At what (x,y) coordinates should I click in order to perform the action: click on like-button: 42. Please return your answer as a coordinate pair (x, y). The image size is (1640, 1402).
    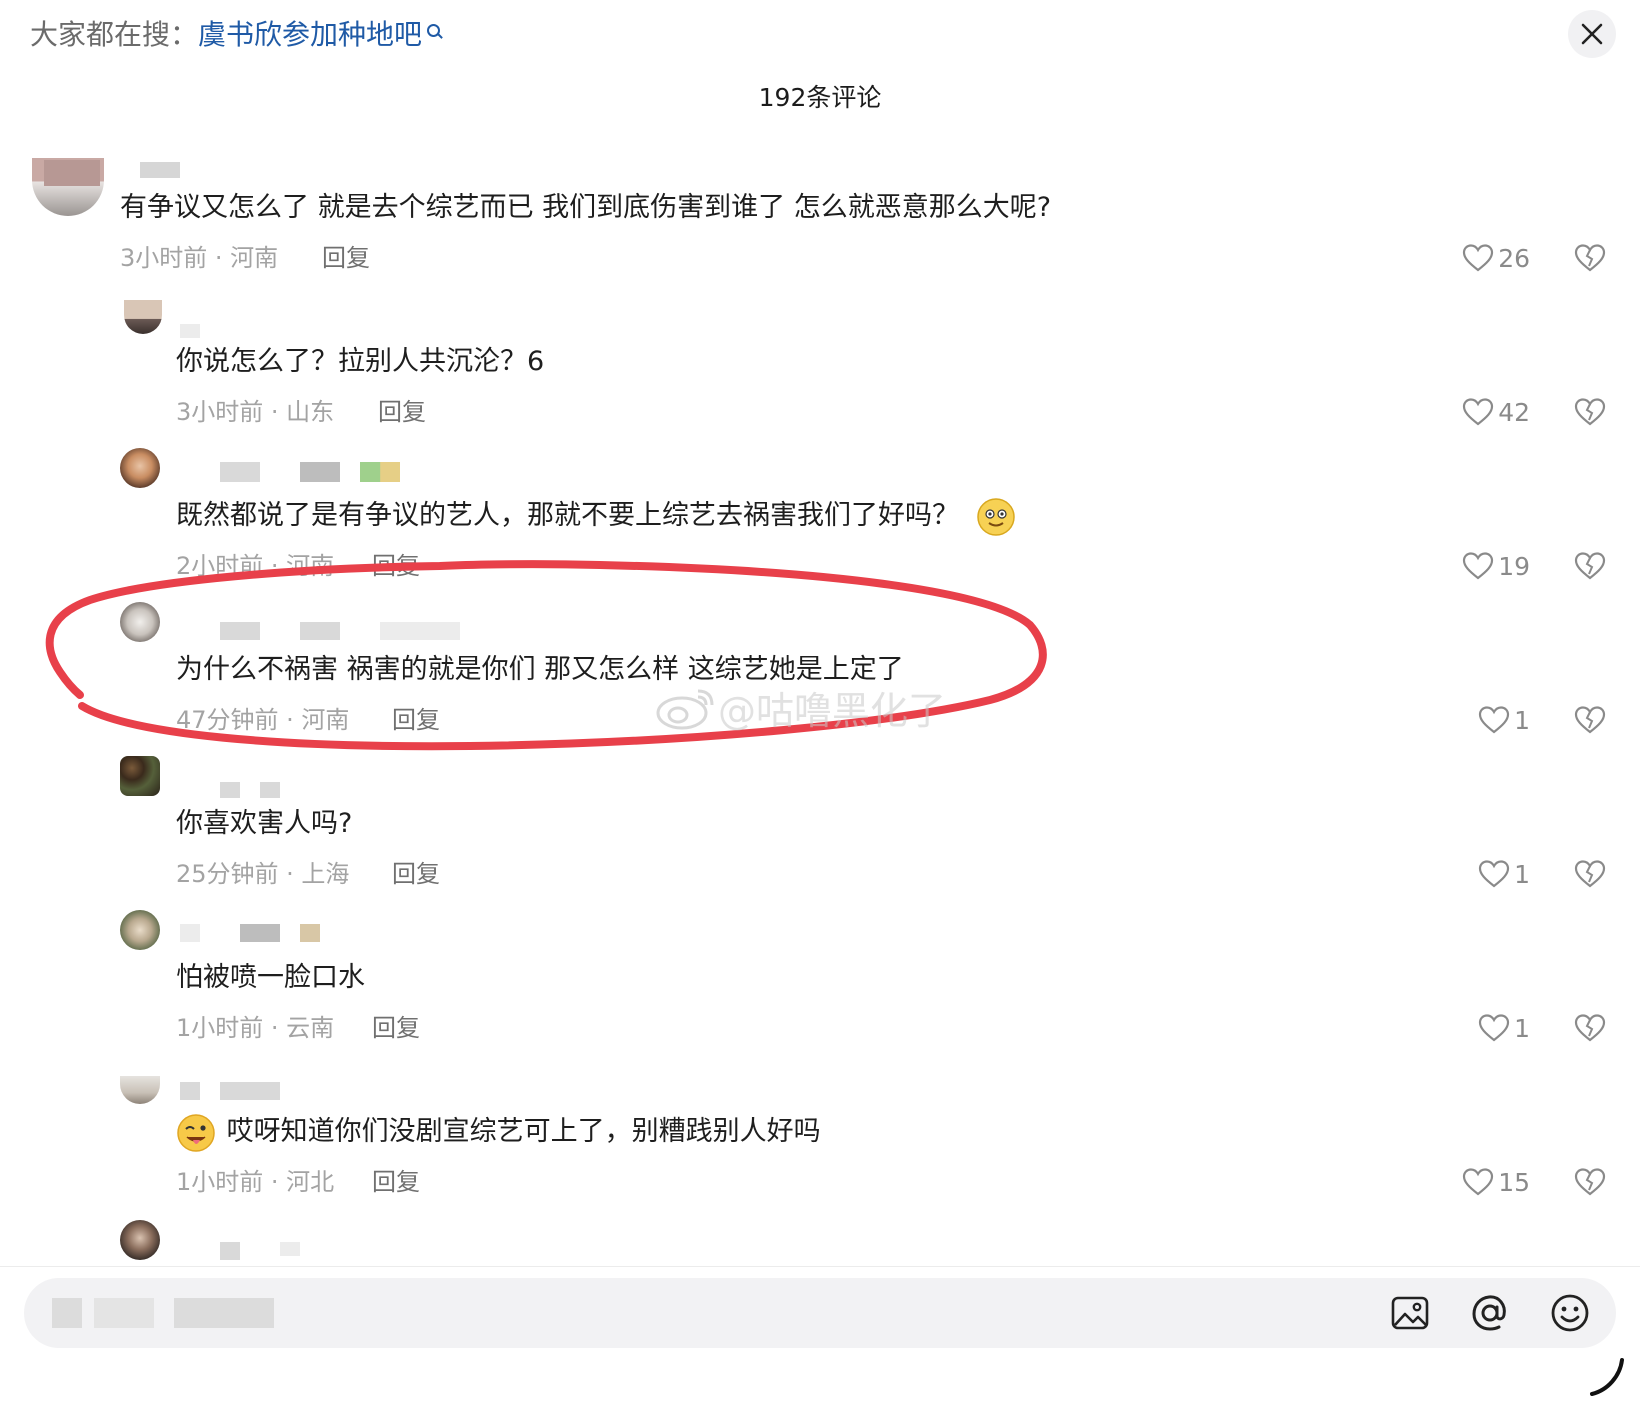
    Looking at the image, I should click on (1480, 412).